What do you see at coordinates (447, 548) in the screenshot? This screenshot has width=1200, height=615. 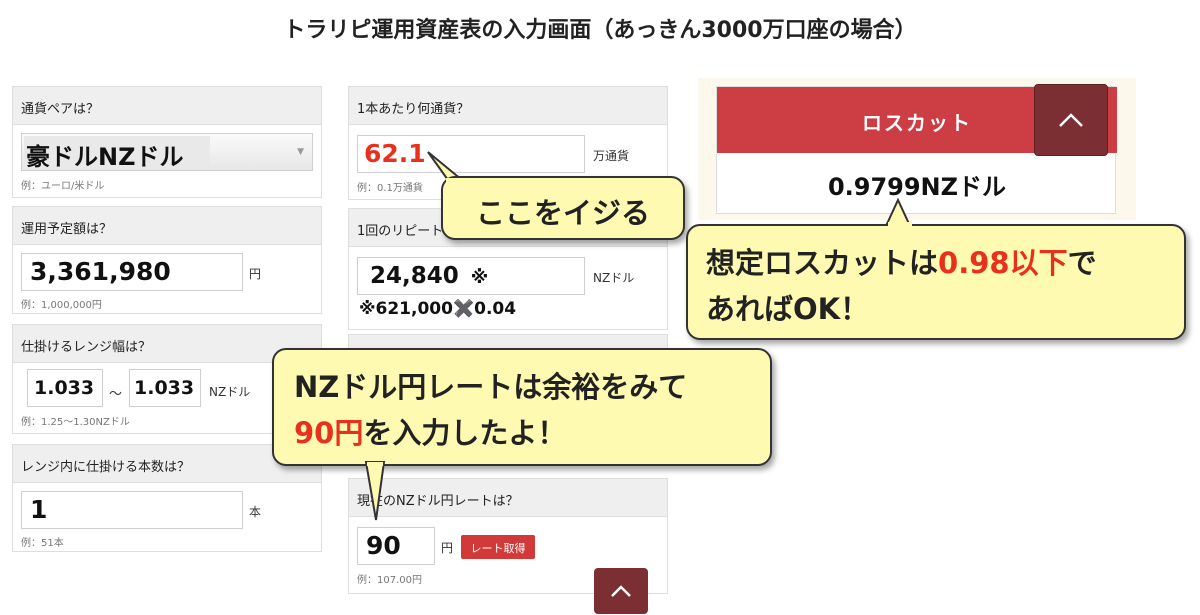 I see `rate-unit: 円` at bounding box center [447, 548].